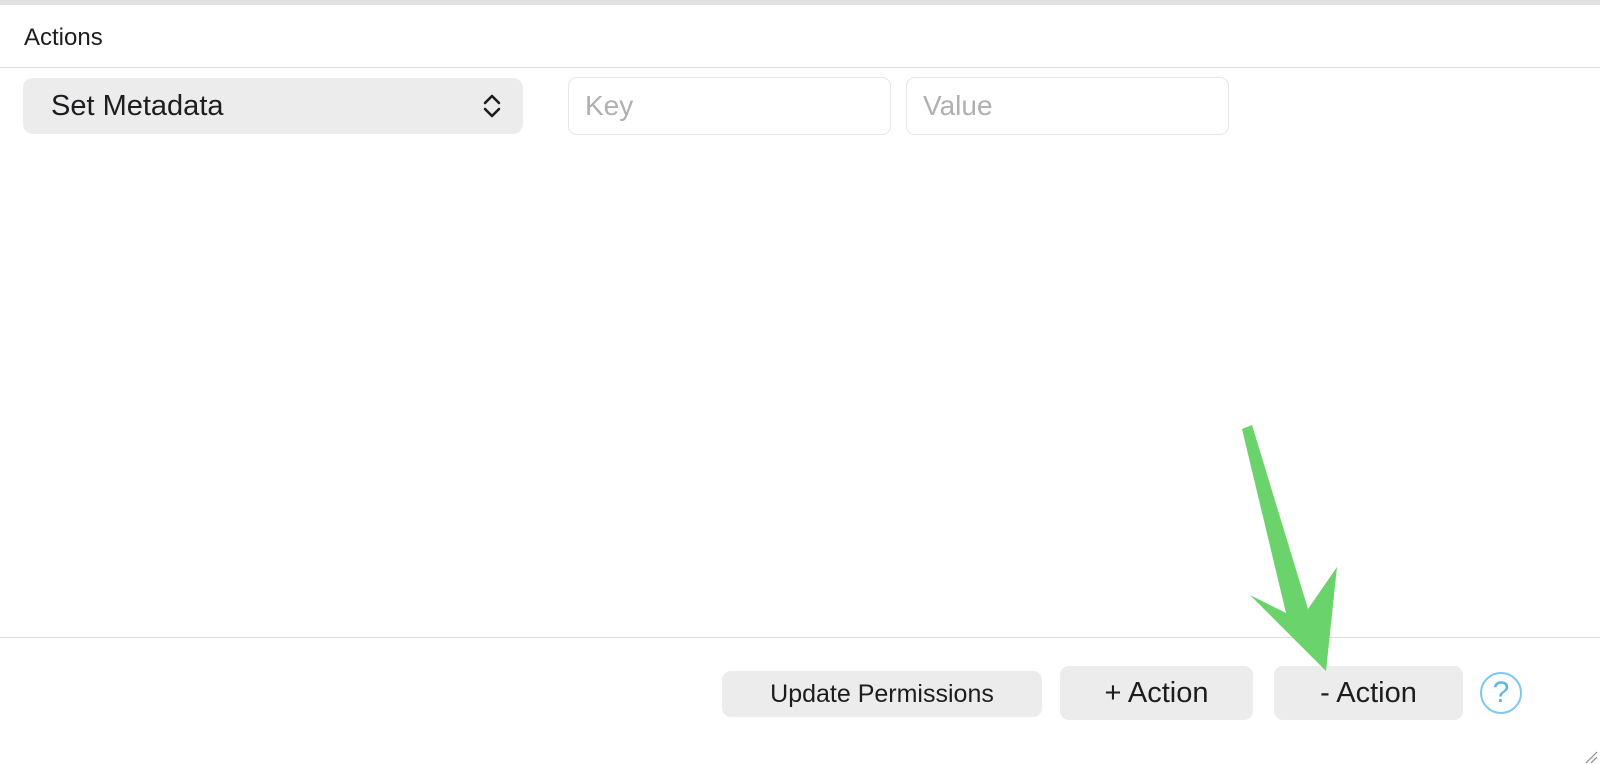  Describe the element at coordinates (273, 106) in the screenshot. I see `action-type-popup: Set Metadata` at that location.